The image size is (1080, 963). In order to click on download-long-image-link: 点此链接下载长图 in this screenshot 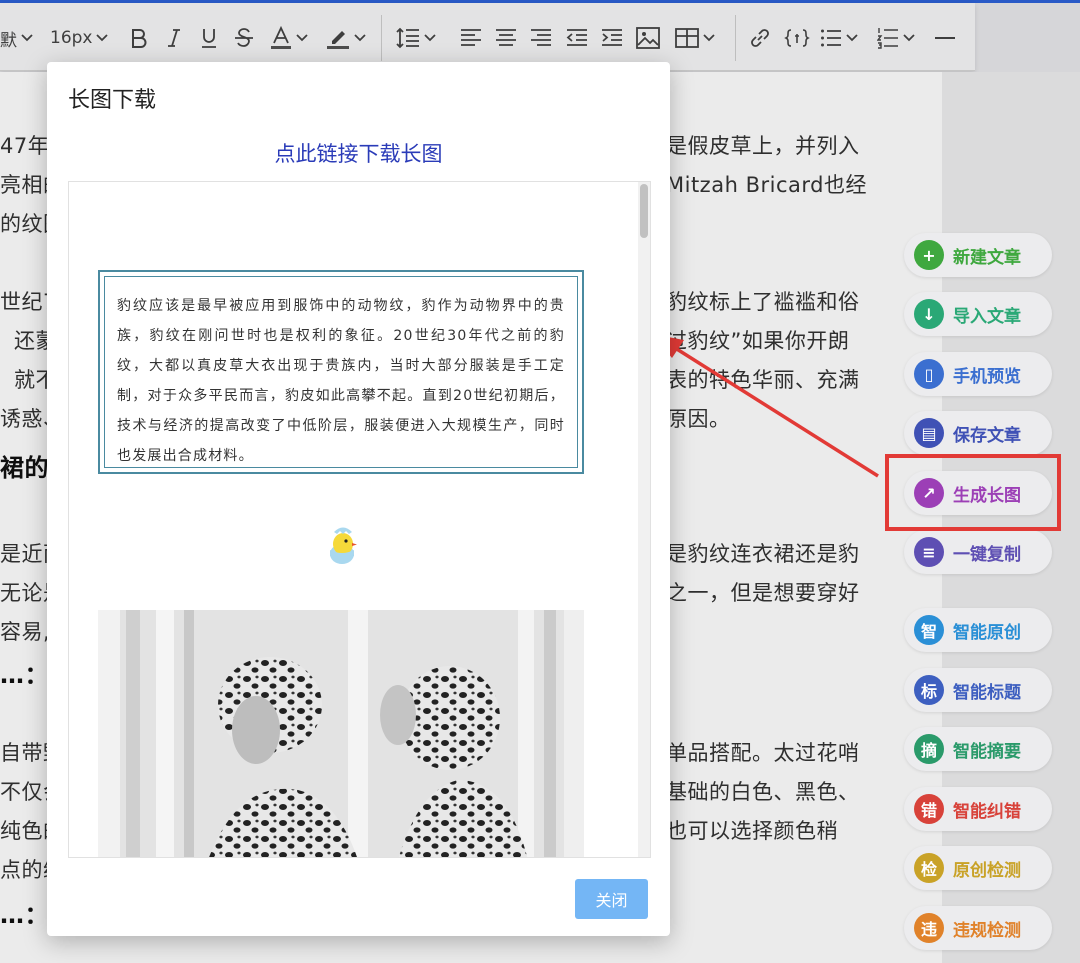, I will do `click(358, 153)`.